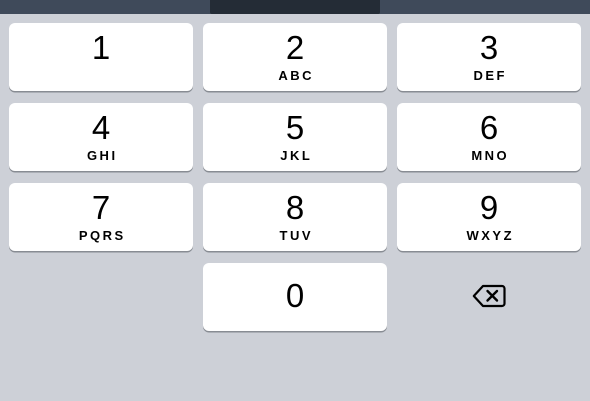 This screenshot has height=401, width=590. I want to click on key-digit: 7, so click(101, 207).